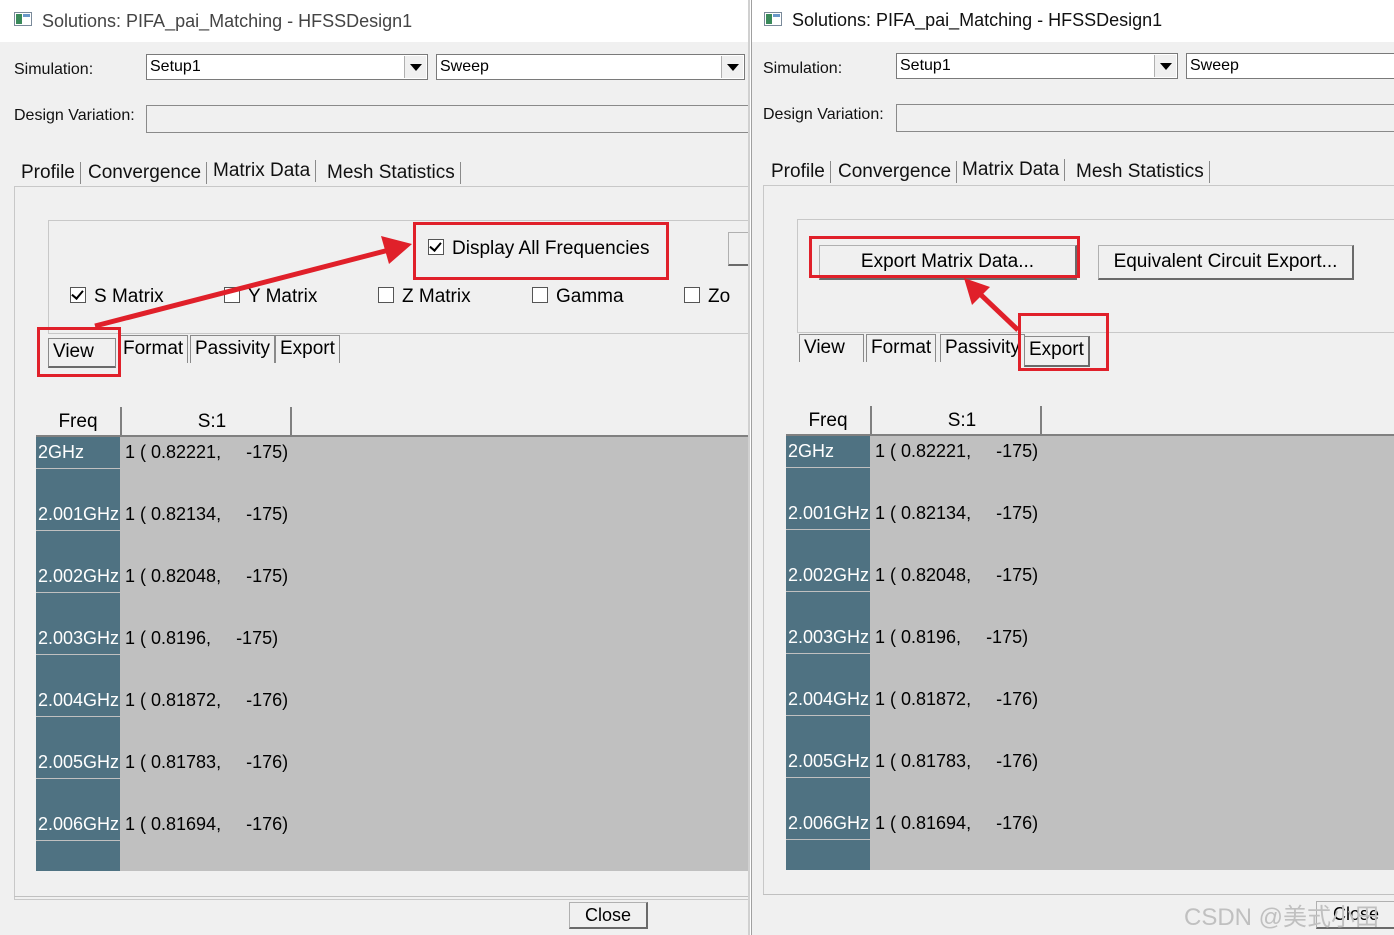 This screenshot has height=935, width=1394. Describe the element at coordinates (396, 250) in the screenshot. I see `arrow-head` at that location.